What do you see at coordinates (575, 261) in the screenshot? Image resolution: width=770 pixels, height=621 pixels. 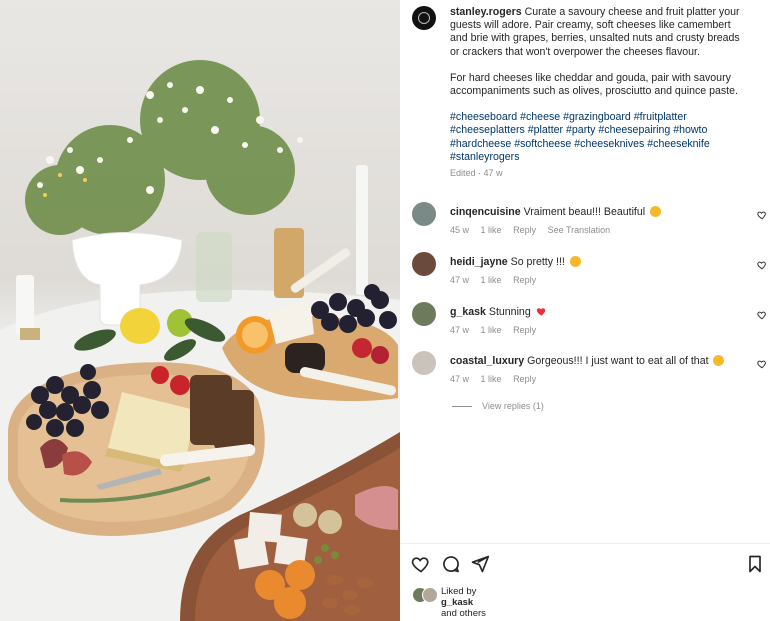 I see `raising-hands-emoji` at bounding box center [575, 261].